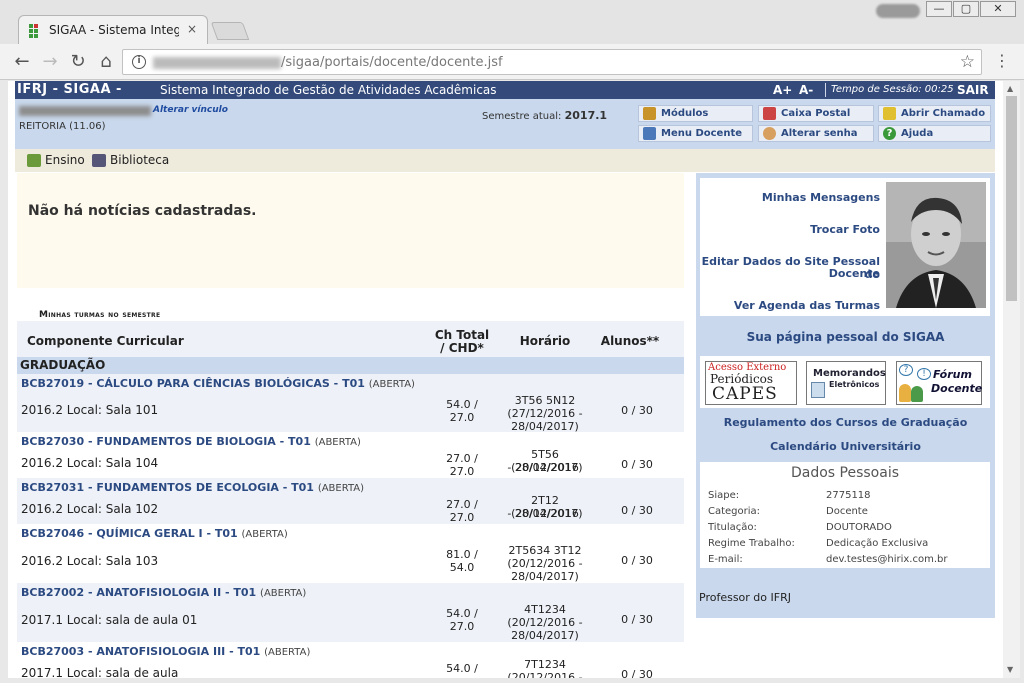 The image size is (1024, 683). Describe the element at coordinates (552, 62) in the screenshot. I see `address-bar: i /sigaa/portais/docente/docente.jsf ☆` at that location.